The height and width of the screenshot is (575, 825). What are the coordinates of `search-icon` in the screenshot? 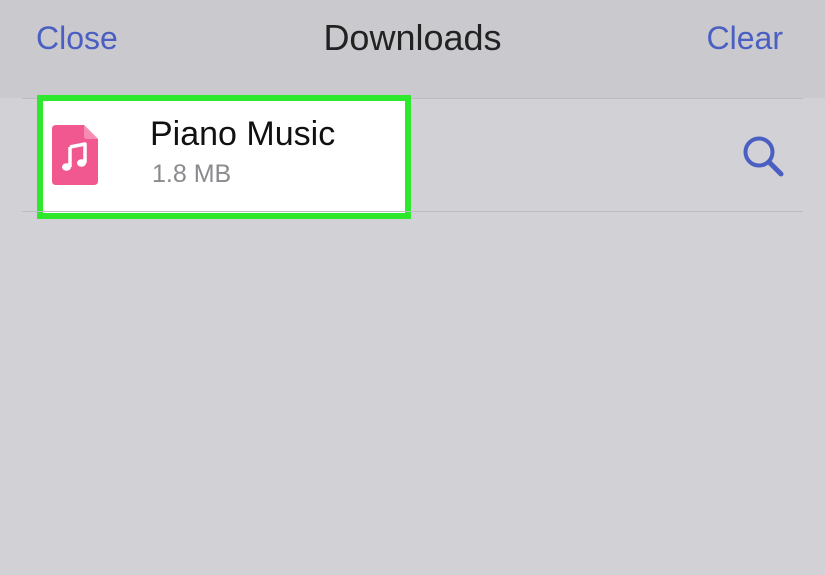 It's located at (763, 157).